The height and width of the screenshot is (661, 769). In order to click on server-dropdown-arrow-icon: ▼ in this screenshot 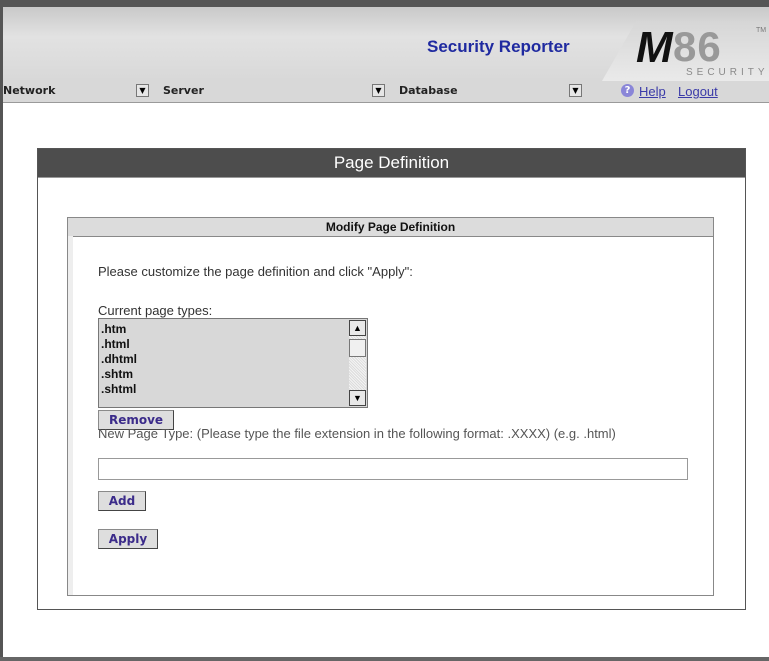, I will do `click(378, 90)`.